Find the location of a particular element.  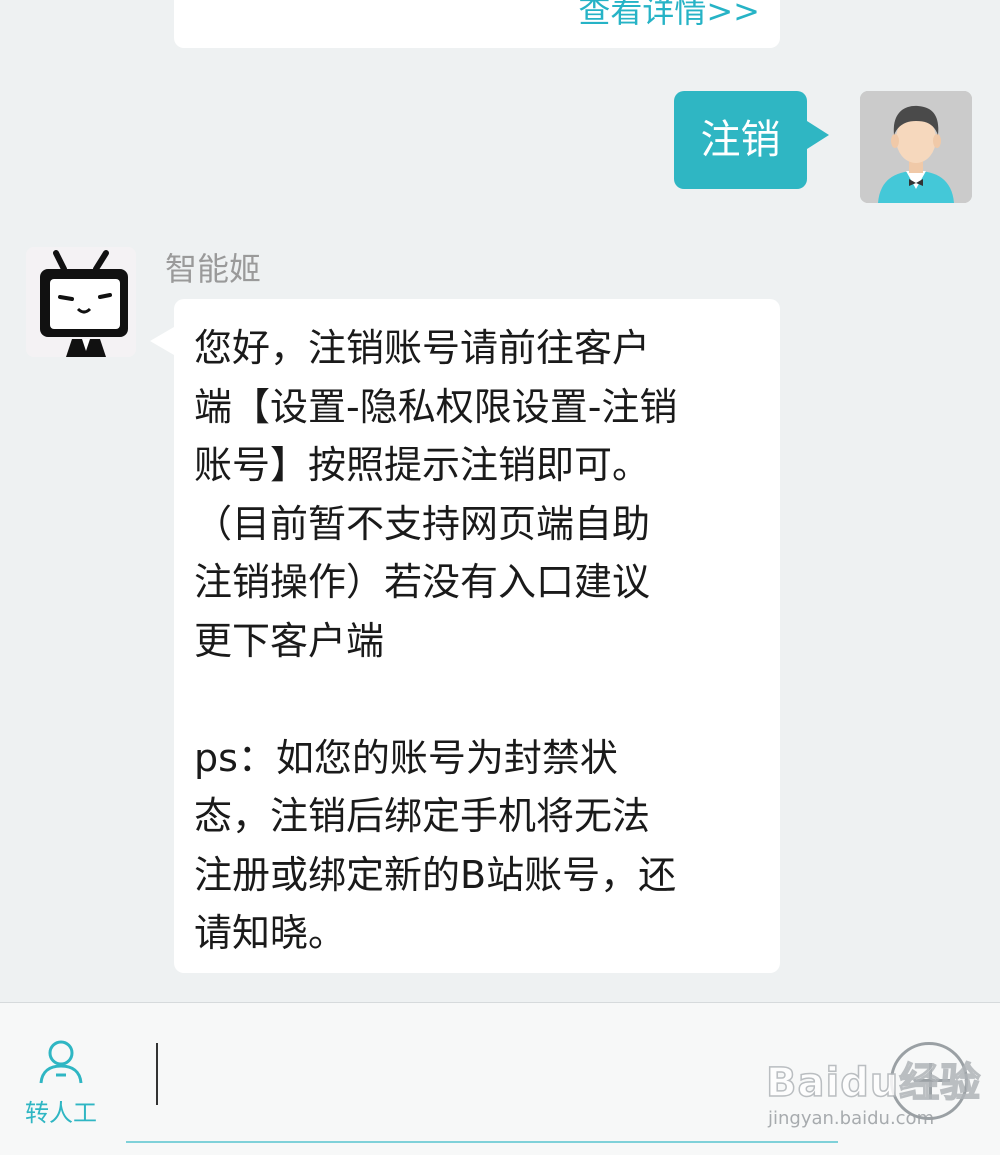

bot-message-line: 态，注销后绑定手机将无法 is located at coordinates (422, 816).